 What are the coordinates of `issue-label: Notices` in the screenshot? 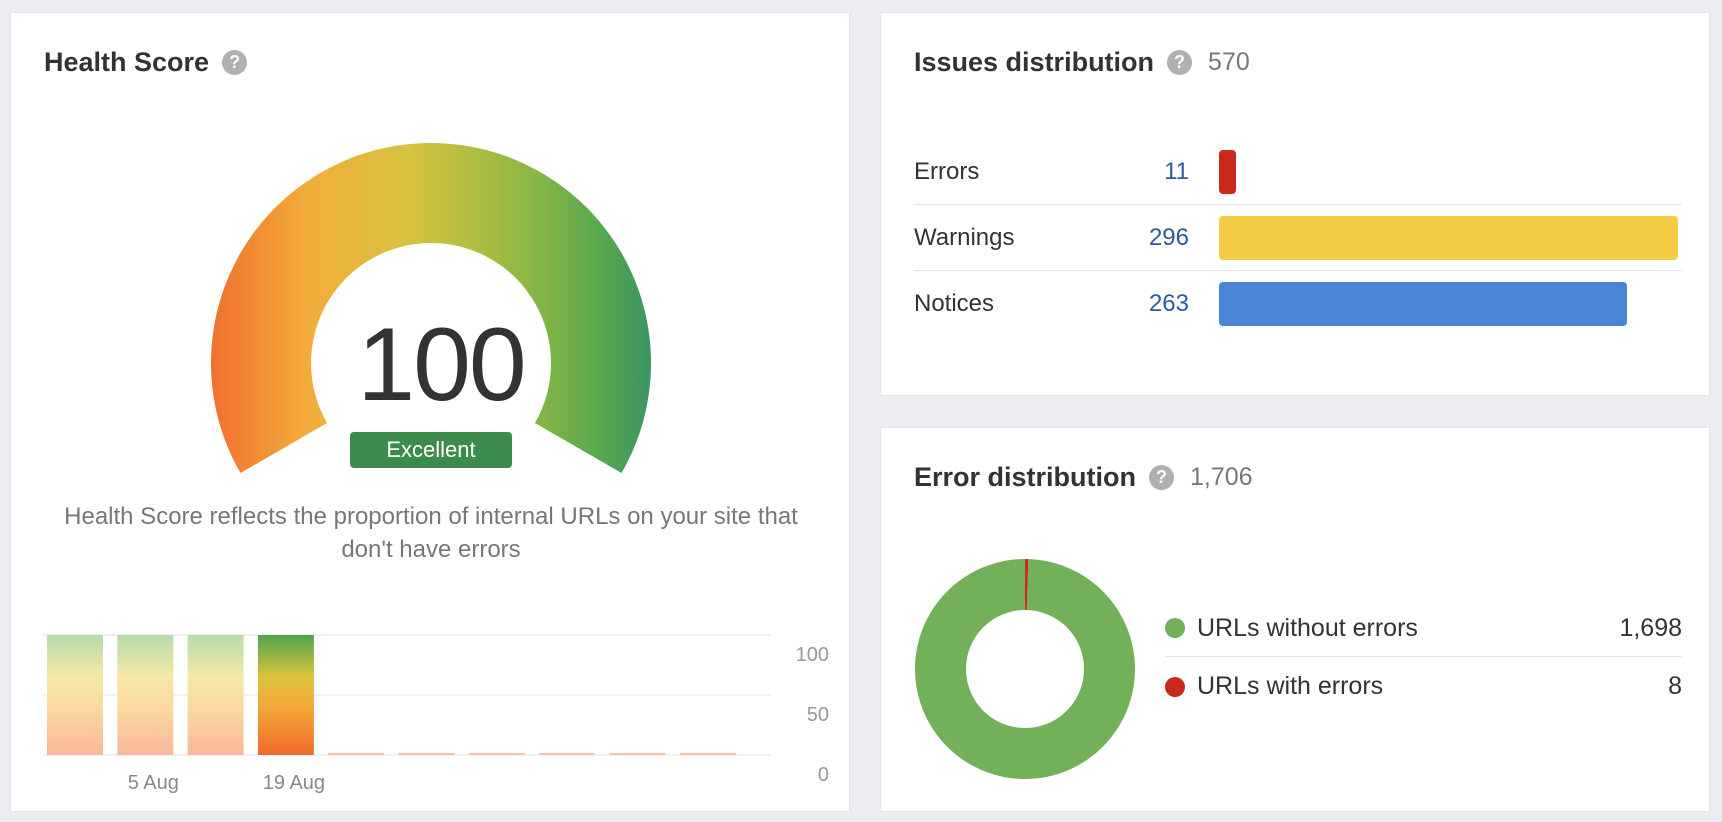 It's located at (954, 303).